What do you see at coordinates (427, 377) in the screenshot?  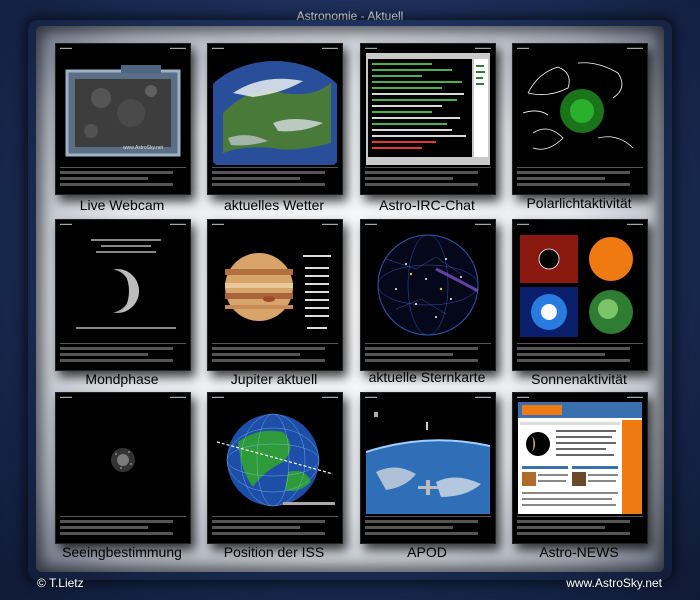 I see `label-star-chart: aktuelle Sternkarte` at bounding box center [427, 377].